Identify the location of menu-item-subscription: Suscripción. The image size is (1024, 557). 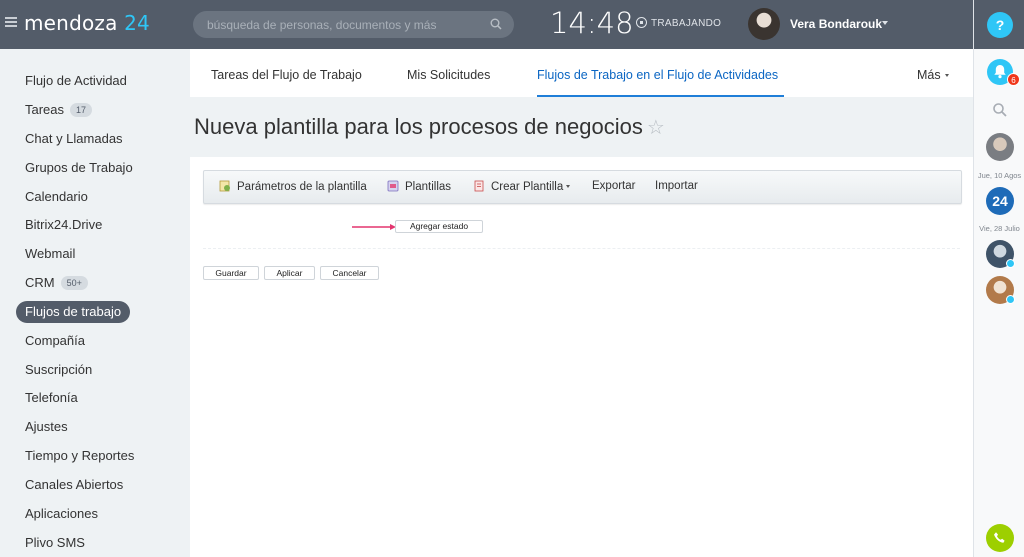
(58, 370).